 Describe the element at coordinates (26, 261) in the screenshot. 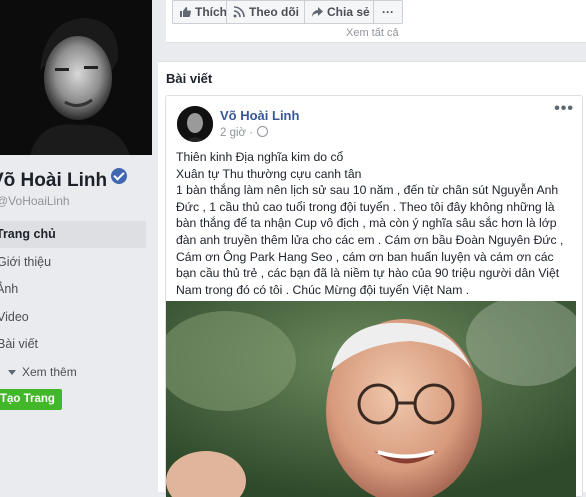

I see `nav-item-label: Giới thiệu` at that location.